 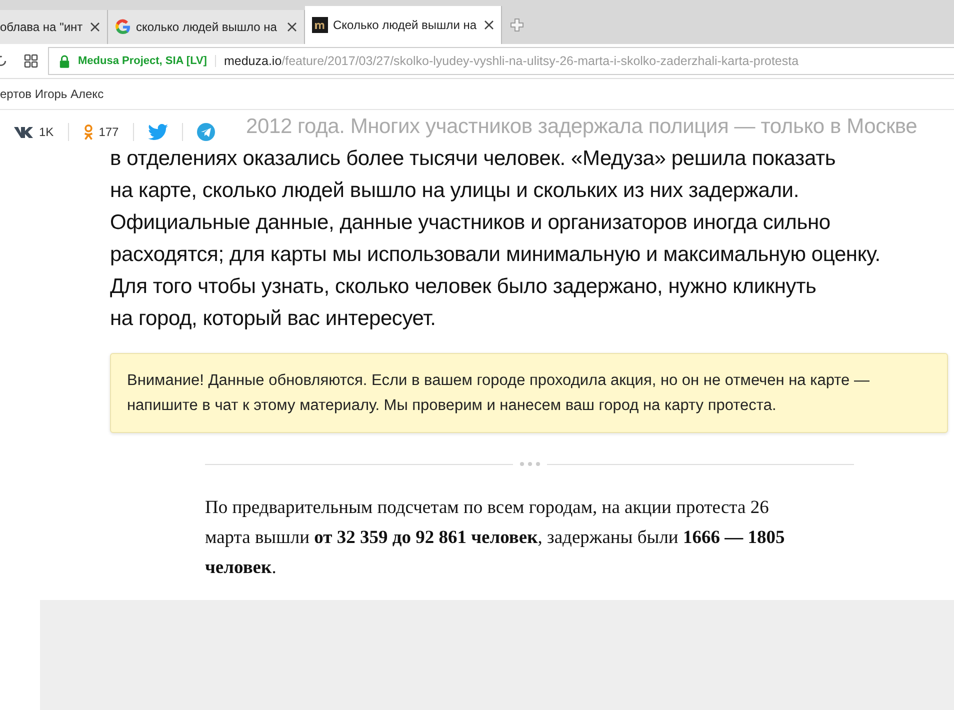 What do you see at coordinates (158, 132) in the screenshot?
I see `bird-icon` at bounding box center [158, 132].